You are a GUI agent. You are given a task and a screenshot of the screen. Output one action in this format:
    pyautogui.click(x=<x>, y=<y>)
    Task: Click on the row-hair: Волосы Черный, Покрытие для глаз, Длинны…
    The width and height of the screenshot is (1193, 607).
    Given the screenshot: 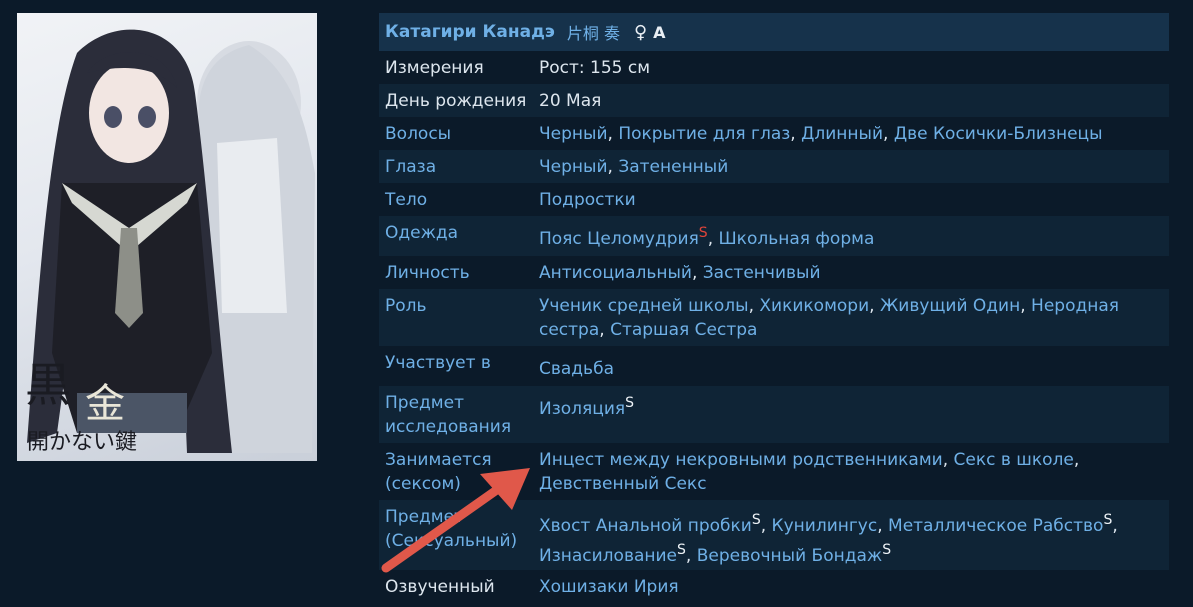 What is the action you would take?
    pyautogui.click(x=774, y=133)
    